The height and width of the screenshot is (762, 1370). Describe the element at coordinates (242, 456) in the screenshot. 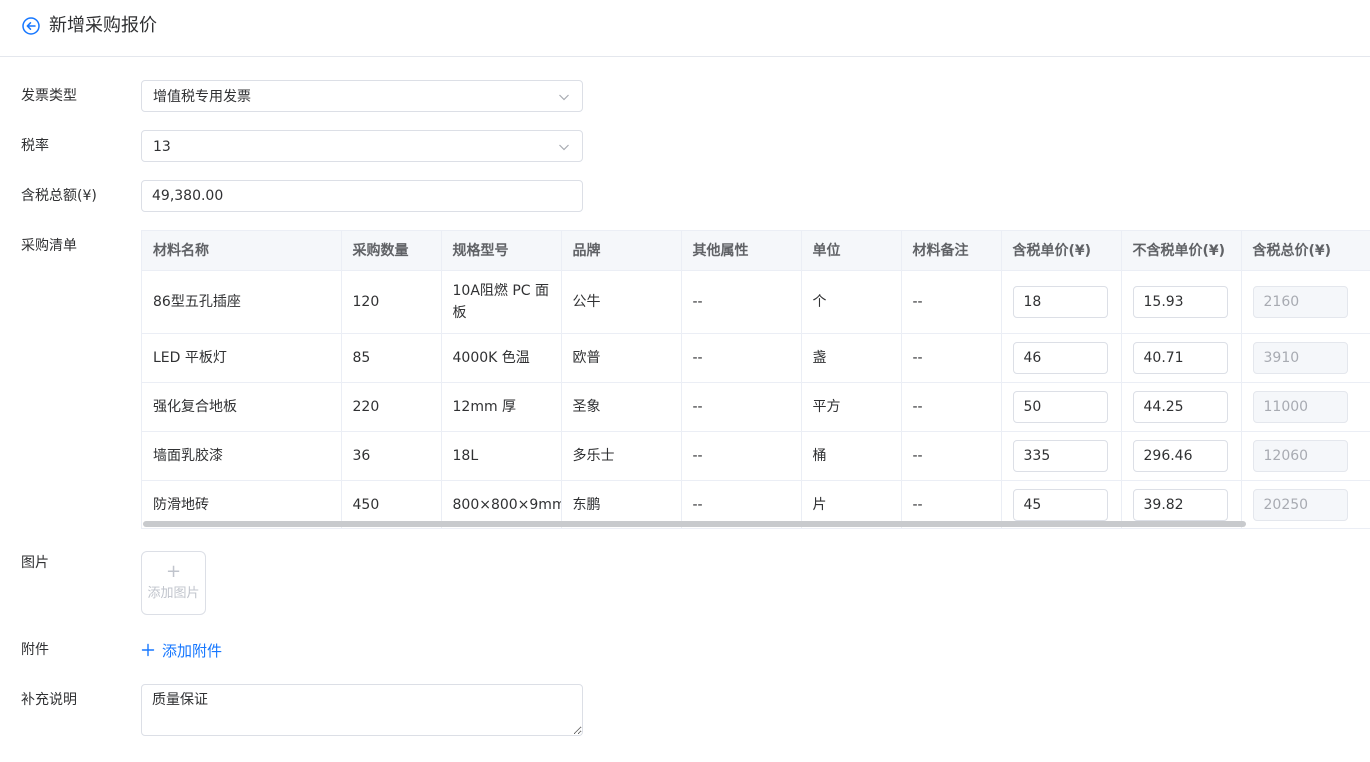

I see `cell-material-name: 墙面乳胶漆` at that location.